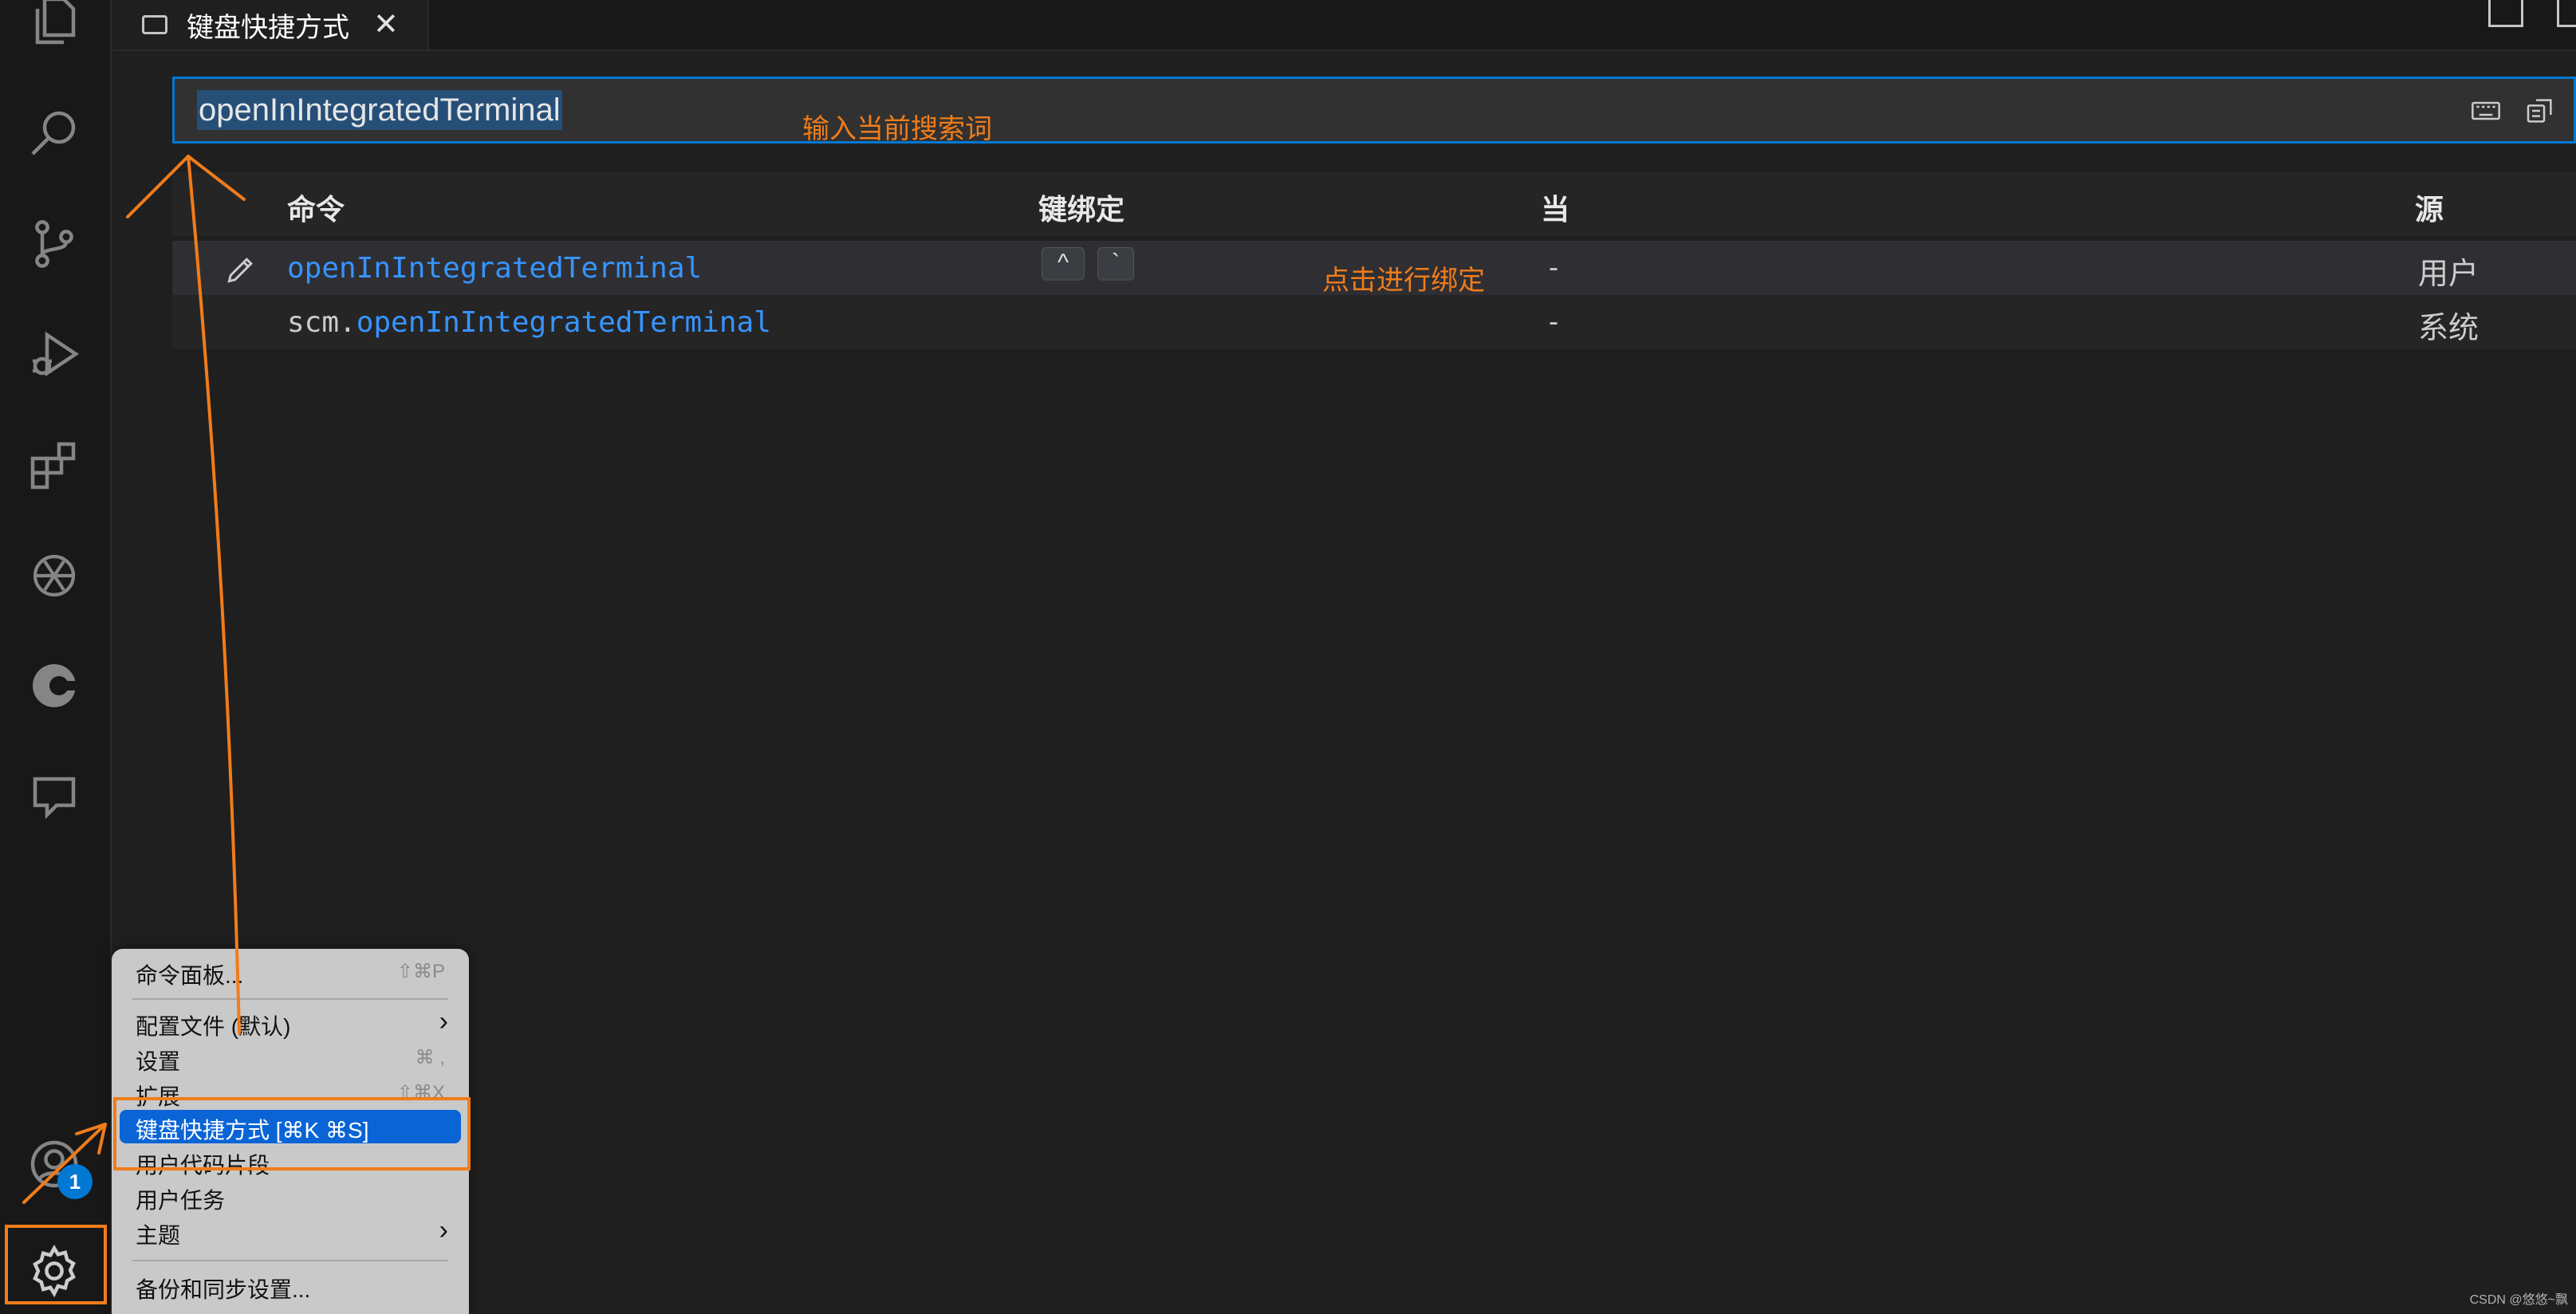 This screenshot has width=2576, height=1314. What do you see at coordinates (1374, 204) in the screenshot?
I see `table-header: 命令 键绑定 当 源` at bounding box center [1374, 204].